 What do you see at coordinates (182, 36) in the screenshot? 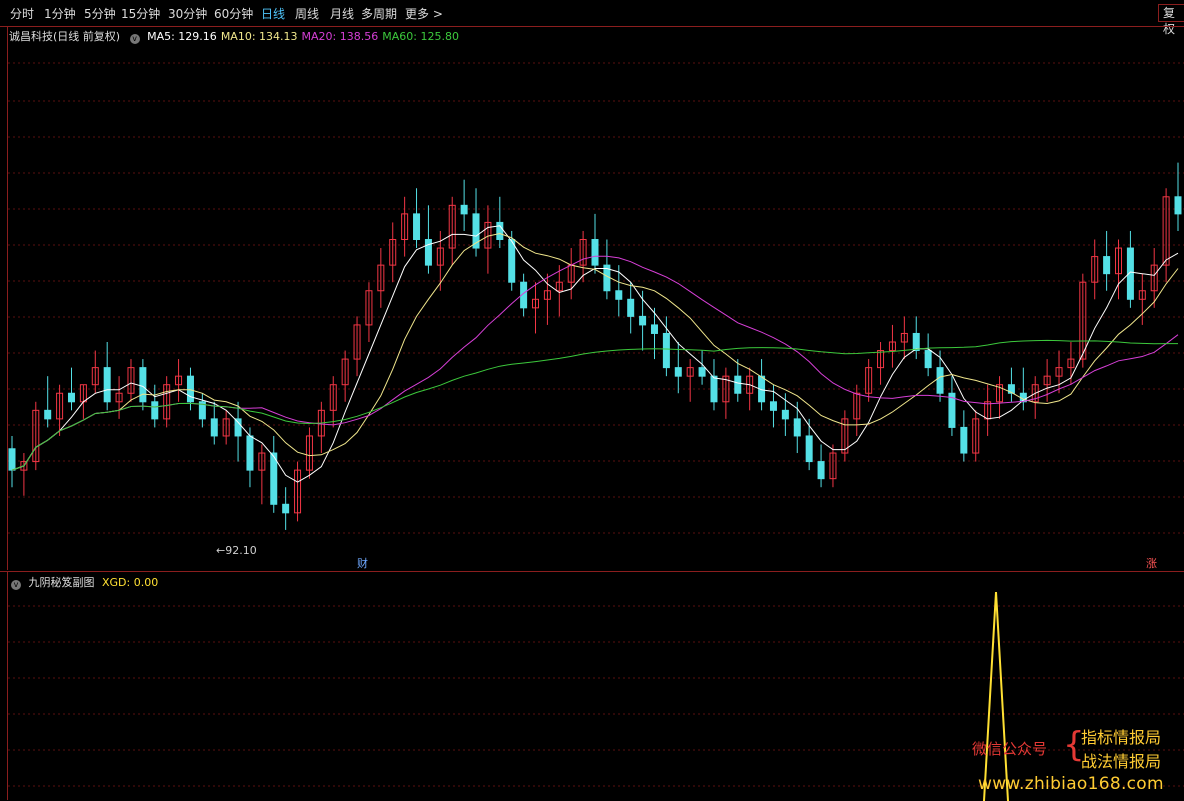
I see `ma-legend-item-0: MA5: 129.16` at bounding box center [182, 36].